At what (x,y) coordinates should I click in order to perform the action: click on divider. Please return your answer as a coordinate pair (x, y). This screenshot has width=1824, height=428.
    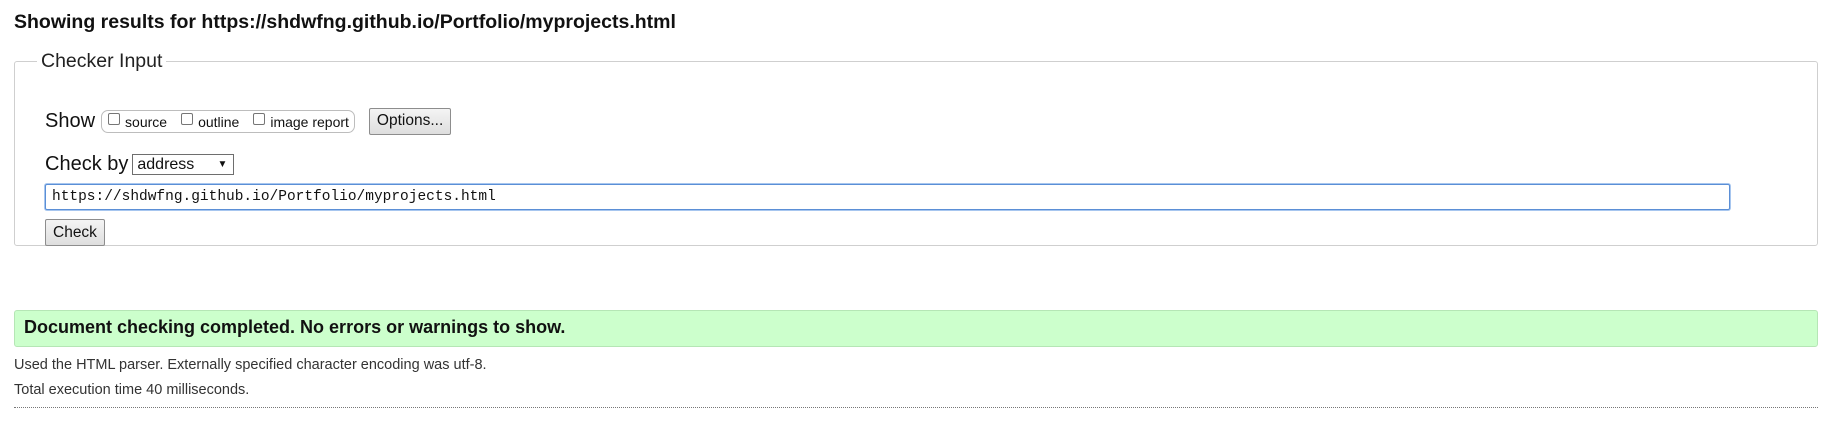
    Looking at the image, I should click on (916, 407).